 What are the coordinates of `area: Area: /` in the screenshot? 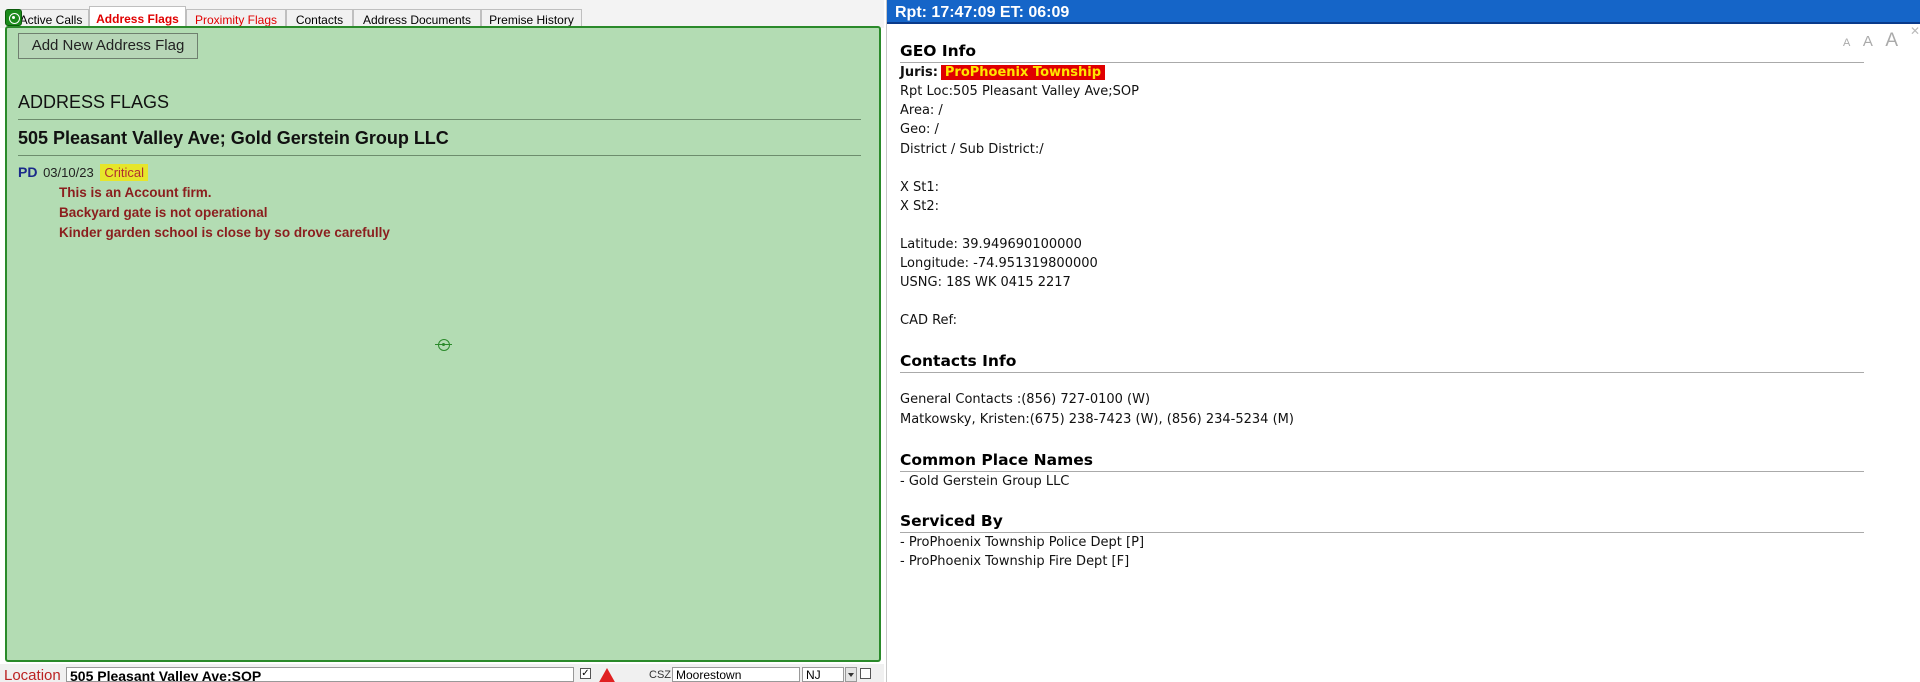 It's located at (921, 110).